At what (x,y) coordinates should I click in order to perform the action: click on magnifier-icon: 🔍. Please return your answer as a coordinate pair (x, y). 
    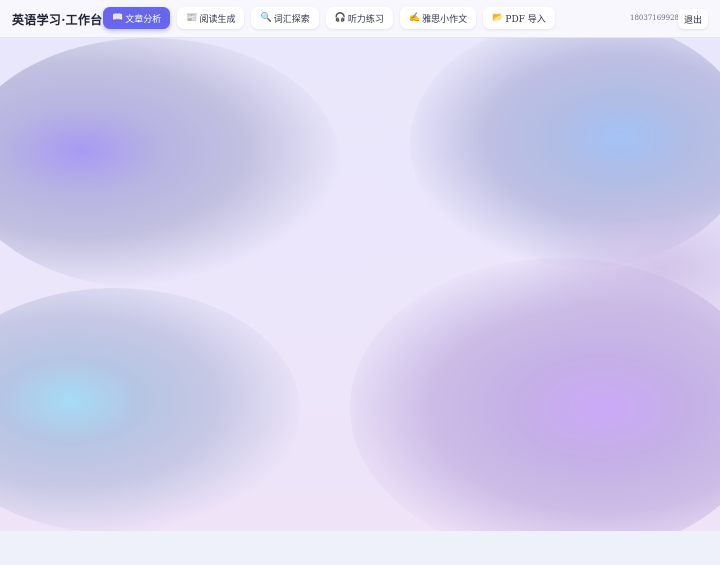
    Looking at the image, I should click on (266, 17).